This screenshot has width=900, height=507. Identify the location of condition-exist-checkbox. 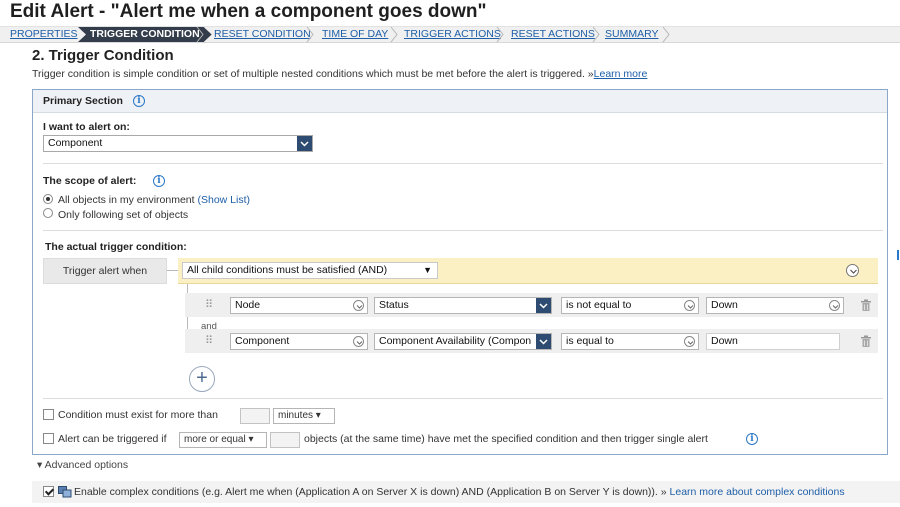
(48, 414).